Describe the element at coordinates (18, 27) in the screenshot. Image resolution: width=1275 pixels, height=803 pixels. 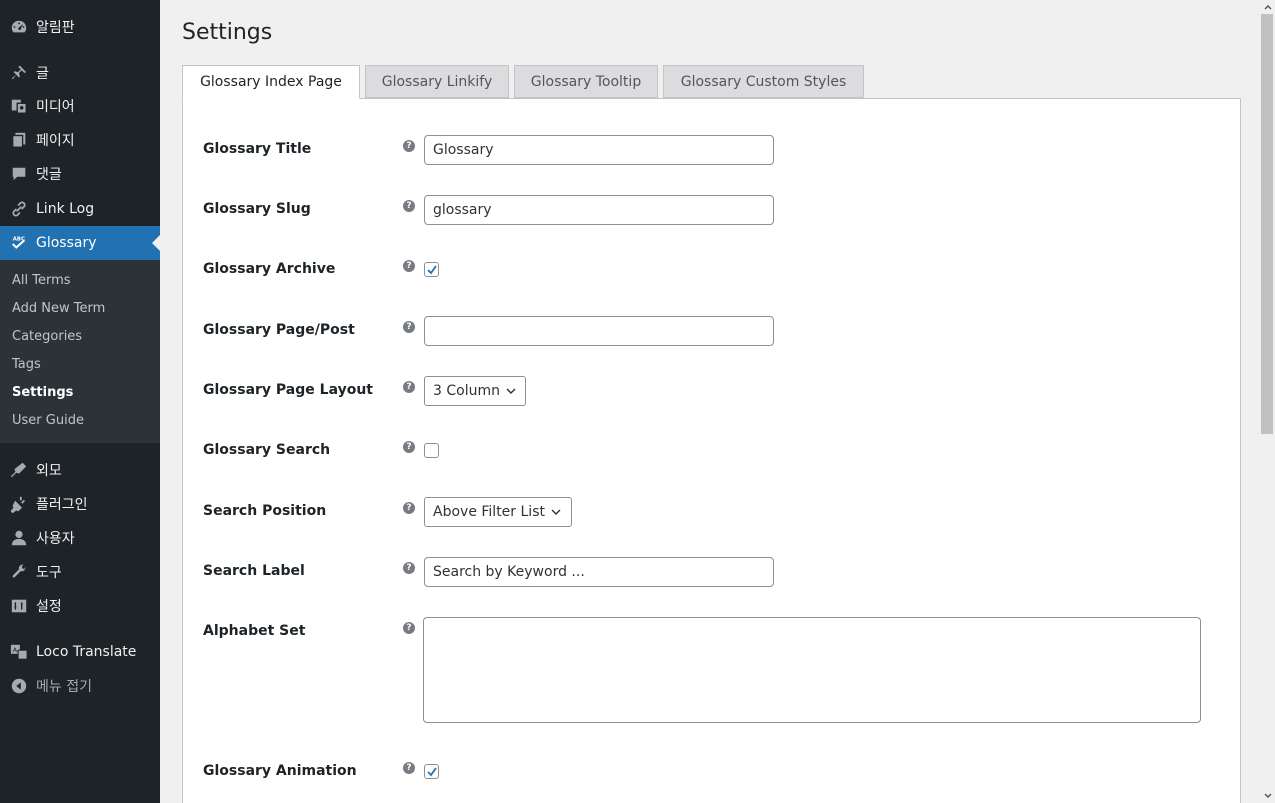
I see `dashboard-icon` at that location.